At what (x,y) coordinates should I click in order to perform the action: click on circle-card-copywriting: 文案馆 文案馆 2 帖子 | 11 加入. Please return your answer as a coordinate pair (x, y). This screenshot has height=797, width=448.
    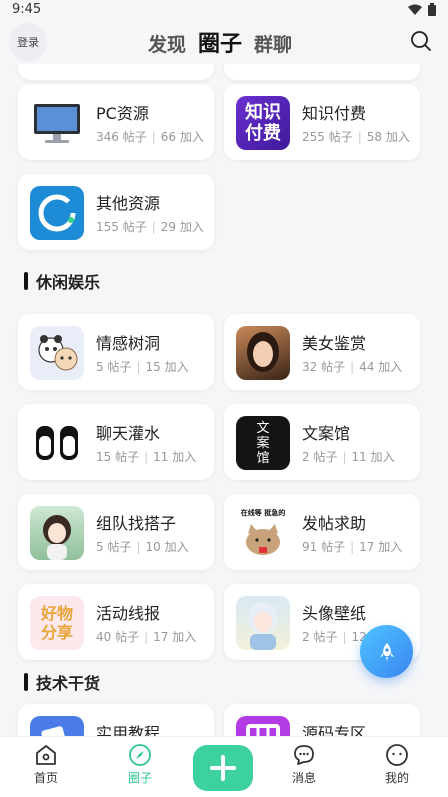
    Looking at the image, I should click on (322, 442).